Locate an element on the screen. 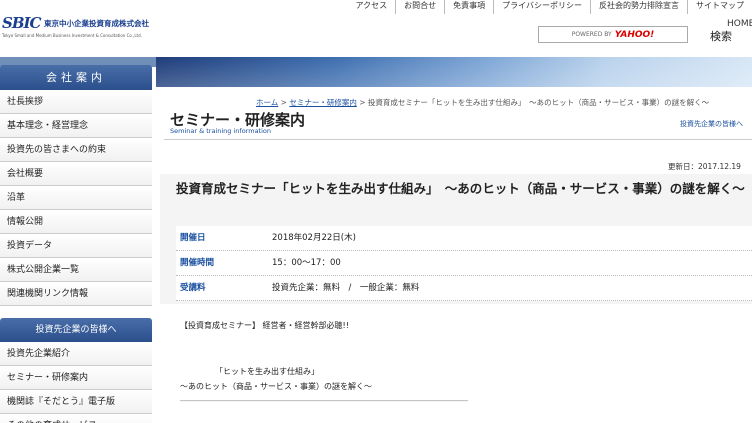  sidebar-item-philosophy: 基本理念・経営理念 is located at coordinates (76, 126).